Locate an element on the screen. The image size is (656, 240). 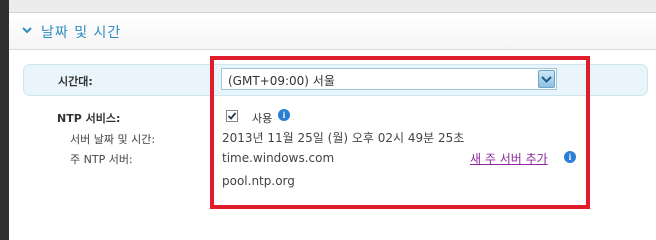
ntp-service-label: NTP 서비스: is located at coordinates (89, 118).